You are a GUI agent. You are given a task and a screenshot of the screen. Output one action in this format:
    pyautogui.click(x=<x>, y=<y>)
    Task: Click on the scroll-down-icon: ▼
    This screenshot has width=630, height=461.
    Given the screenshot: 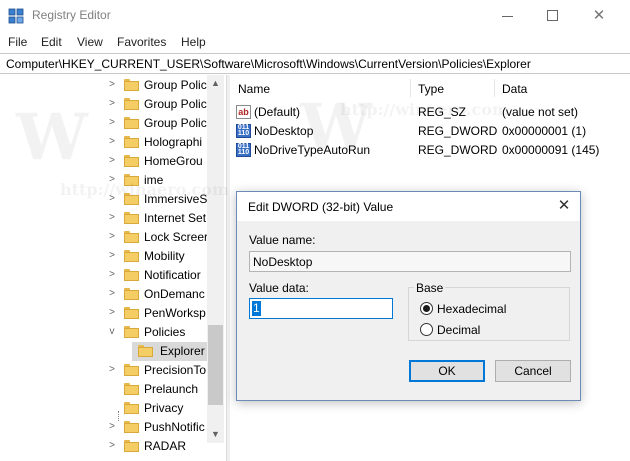 What is the action you would take?
    pyautogui.click(x=215, y=434)
    